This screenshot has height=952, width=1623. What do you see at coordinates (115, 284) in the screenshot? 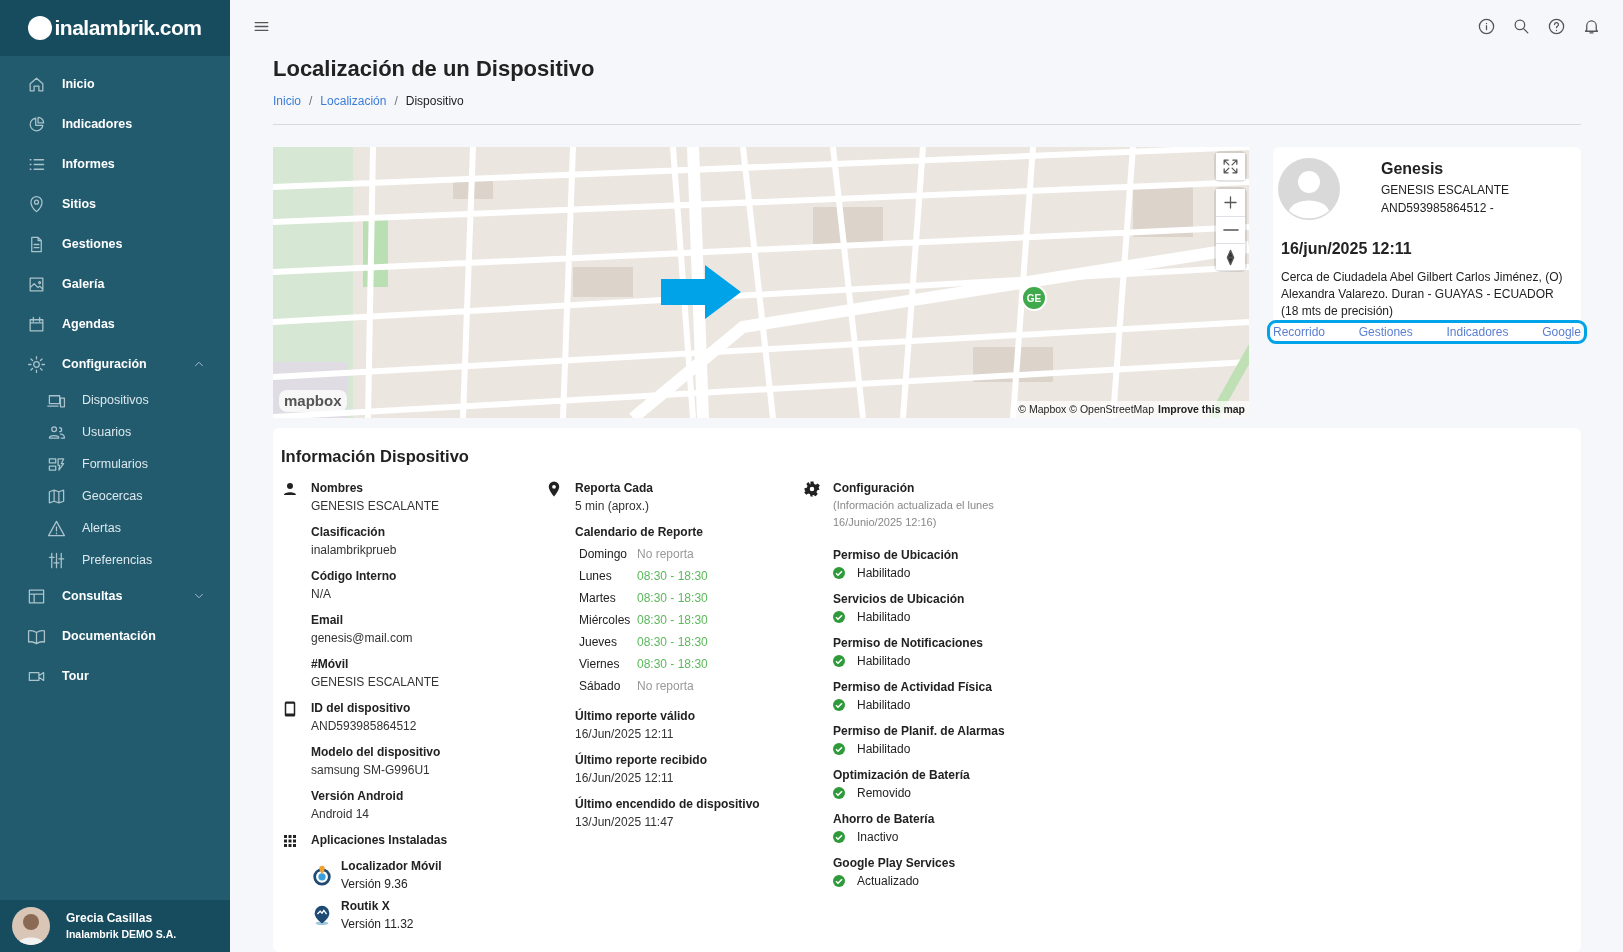
I see `sidebar-item: Galería` at bounding box center [115, 284].